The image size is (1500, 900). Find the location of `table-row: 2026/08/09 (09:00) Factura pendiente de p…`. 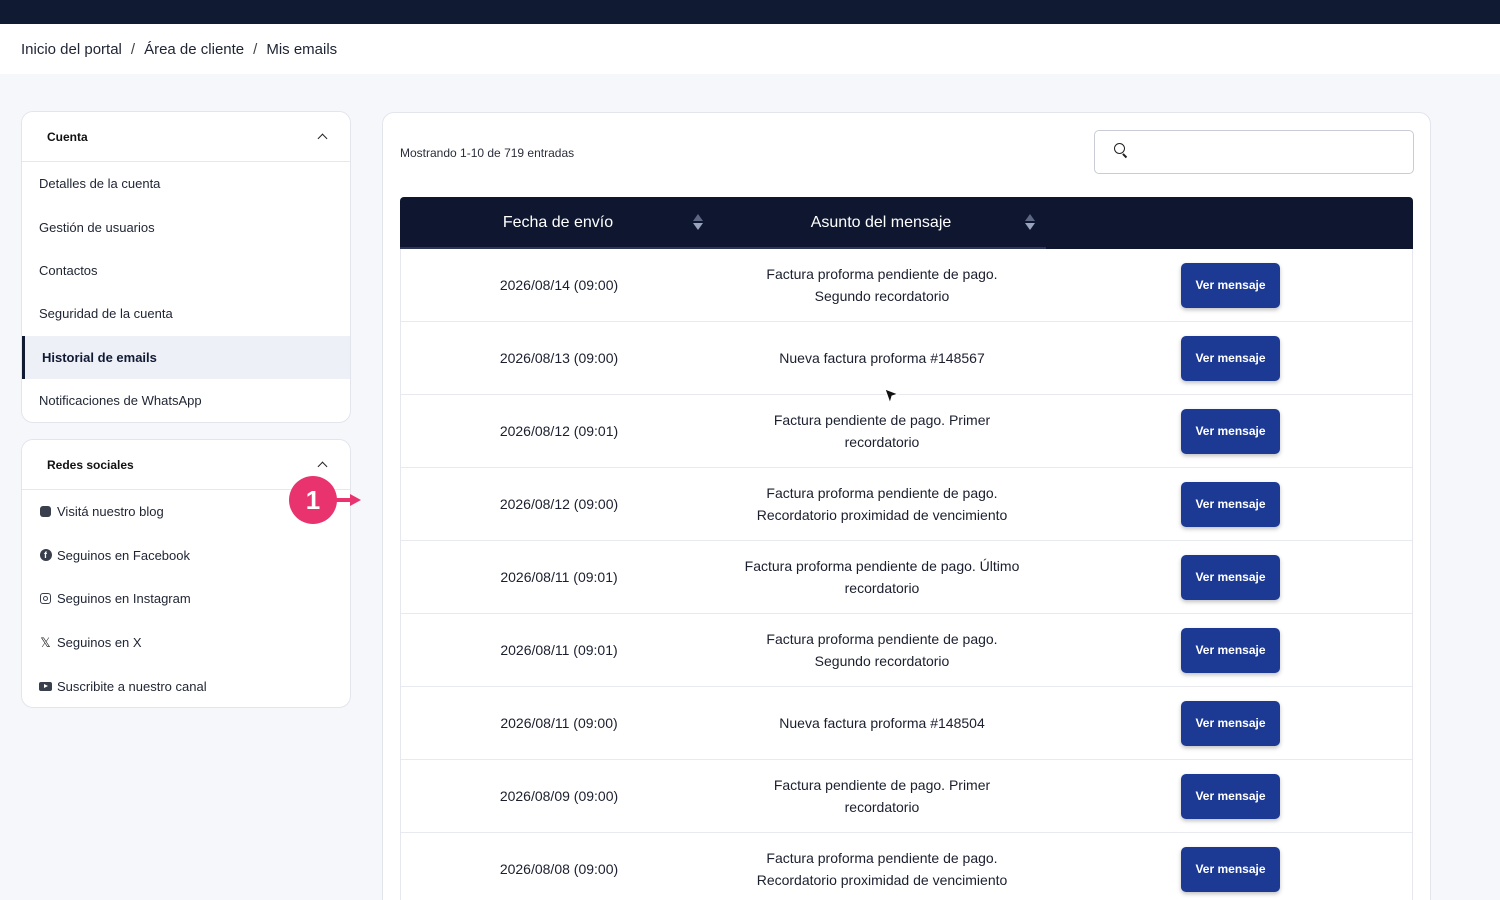

table-row: 2026/08/09 (09:00) Factura pendiente de p… is located at coordinates (906, 796).